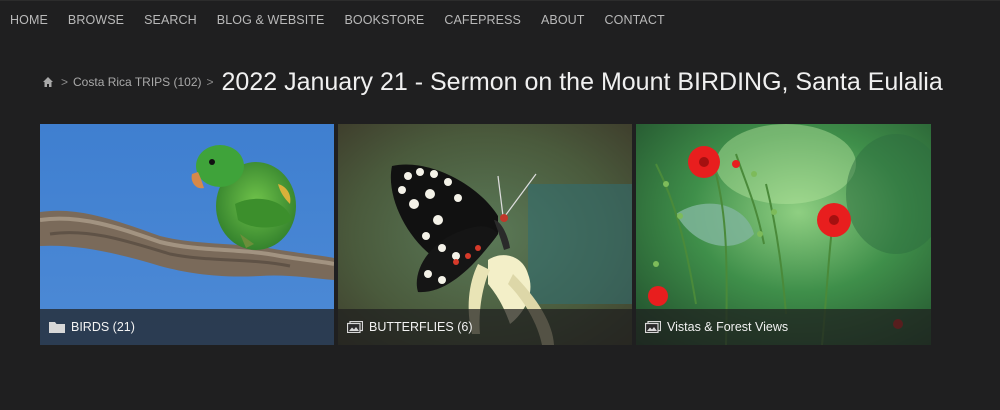 Image resolution: width=1000 pixels, height=410 pixels. What do you see at coordinates (57, 327) in the screenshot?
I see `folder-icon` at bounding box center [57, 327].